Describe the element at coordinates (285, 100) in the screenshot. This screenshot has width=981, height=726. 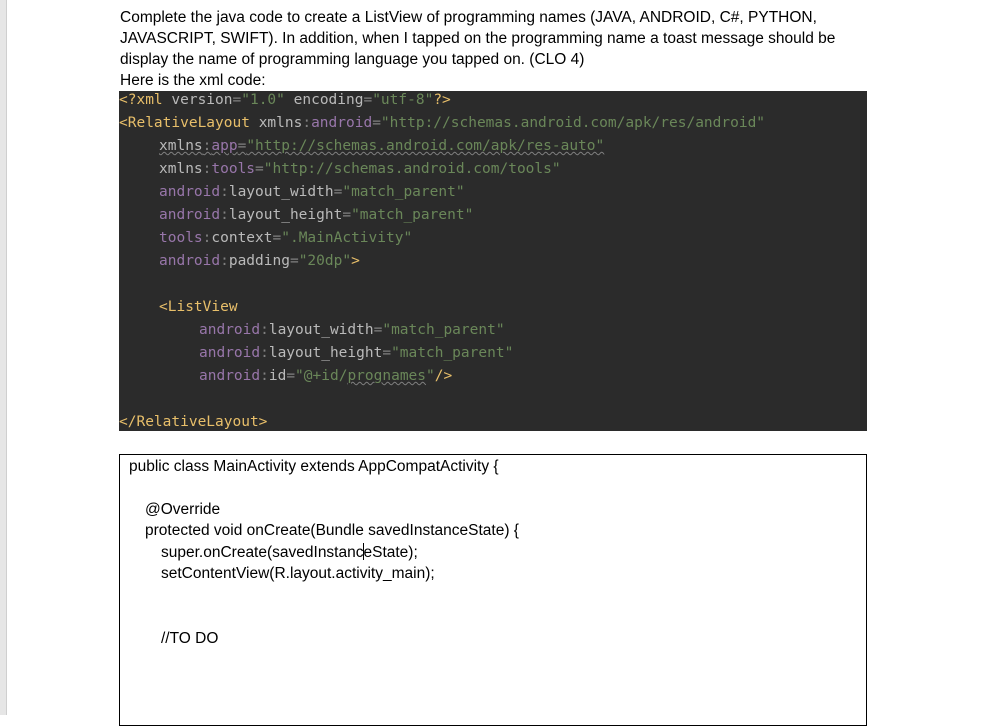
I see `xml-declaration-line: <?xml version="1.0" encoding="utf-8"?>` at that location.